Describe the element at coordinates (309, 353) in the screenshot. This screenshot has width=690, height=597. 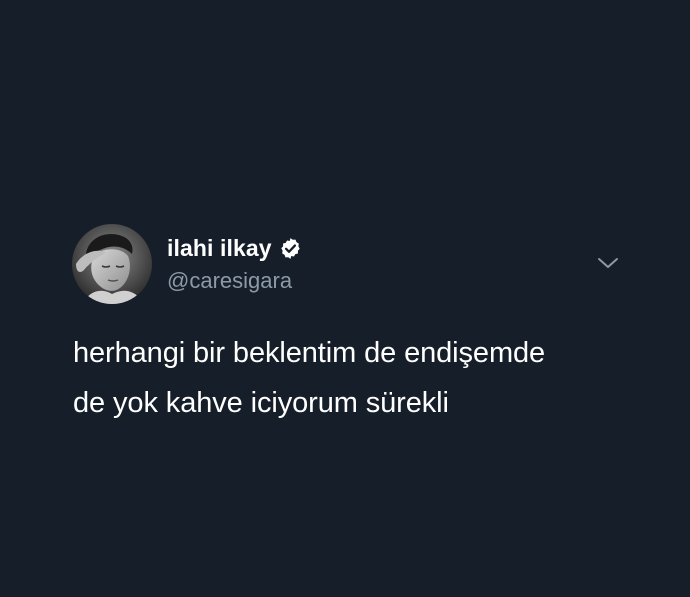
I see `tweet-text-line: herhangi bir beklentim de endişemde` at that location.